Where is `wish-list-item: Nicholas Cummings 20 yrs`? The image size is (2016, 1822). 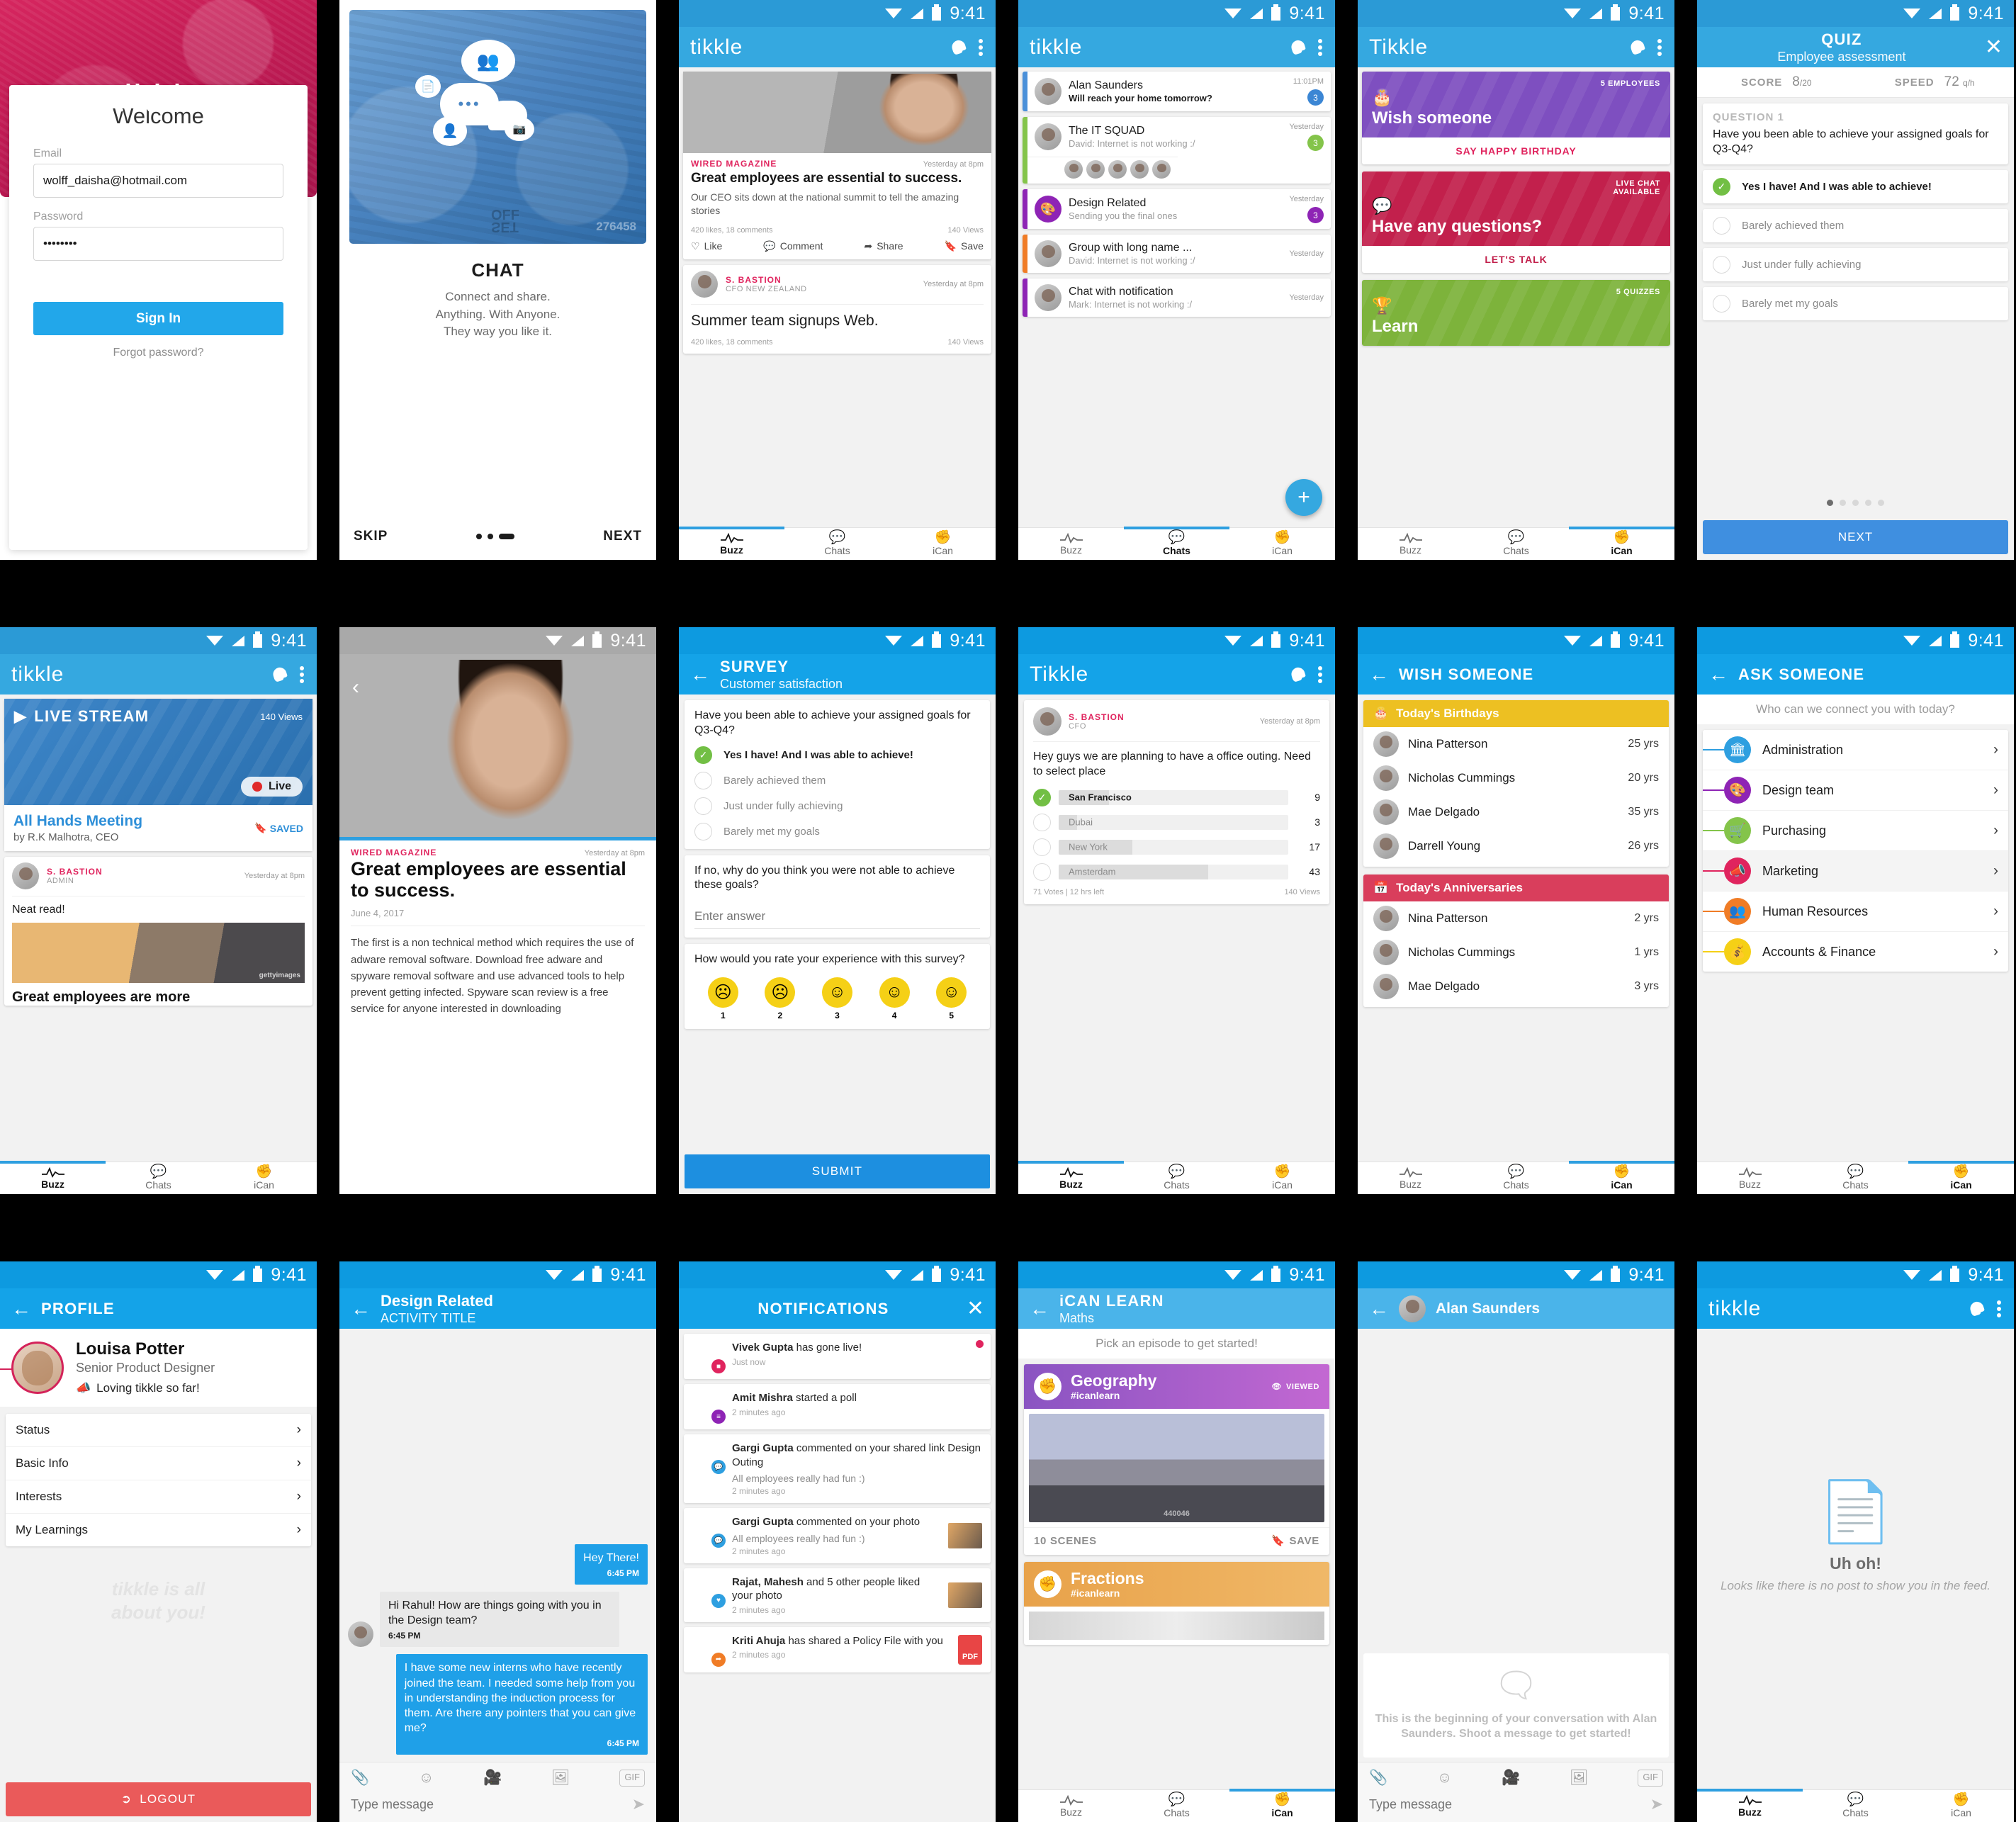
wish-list-item: Nicholas Cummings 20 yrs is located at coordinates (1516, 778).